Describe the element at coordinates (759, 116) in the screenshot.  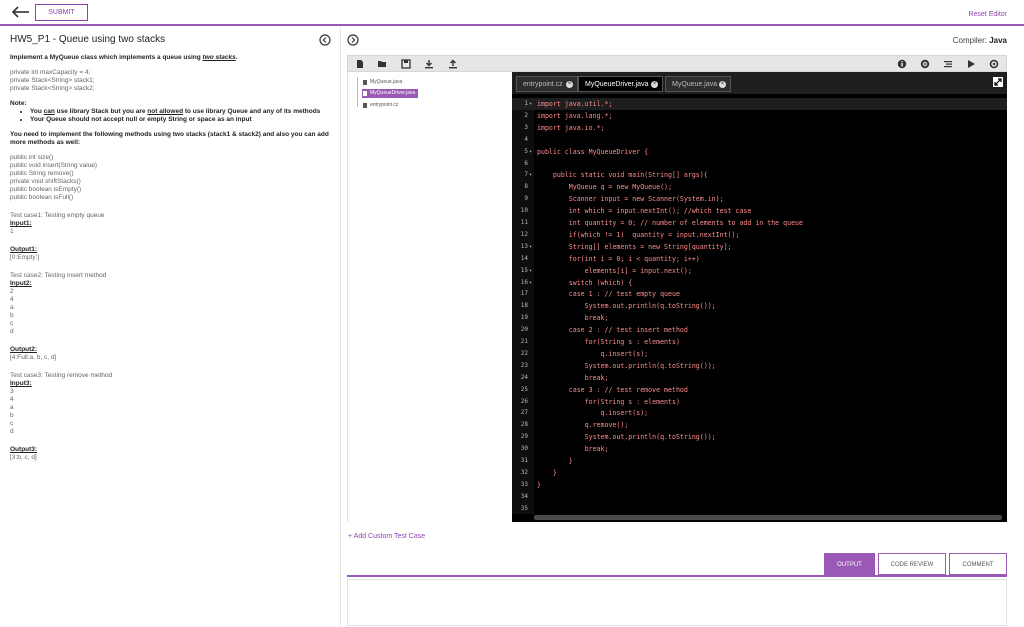
I see `code-line: 2 import java.lang.*;` at that location.